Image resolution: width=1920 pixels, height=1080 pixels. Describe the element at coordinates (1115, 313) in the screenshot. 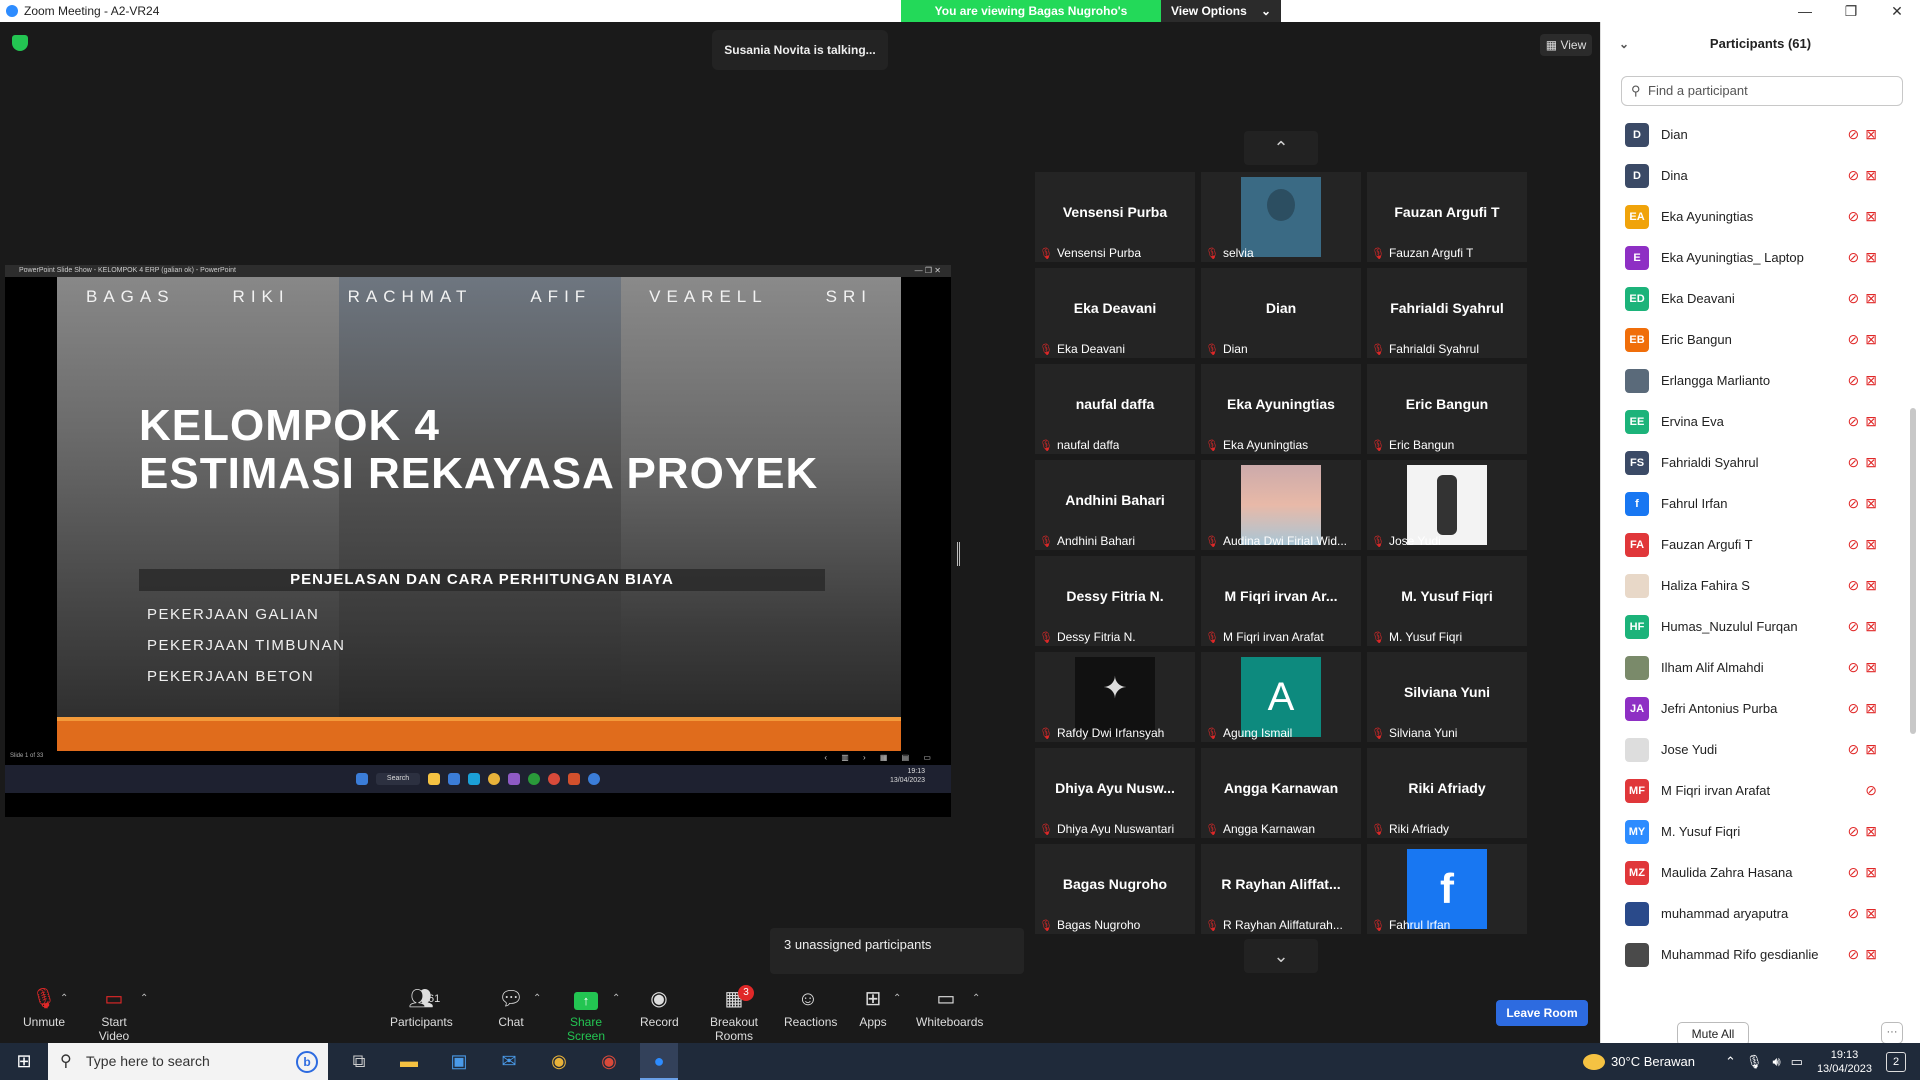

I see `video-tile: Eka Deavani 🎙︎ Eka Deavani` at that location.